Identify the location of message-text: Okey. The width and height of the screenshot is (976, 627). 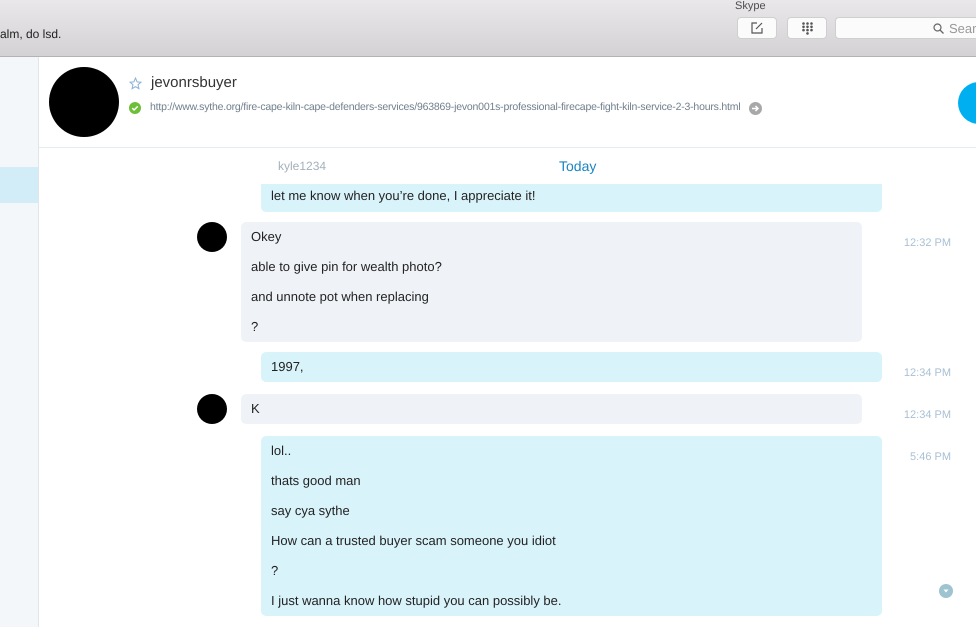
(266, 237).